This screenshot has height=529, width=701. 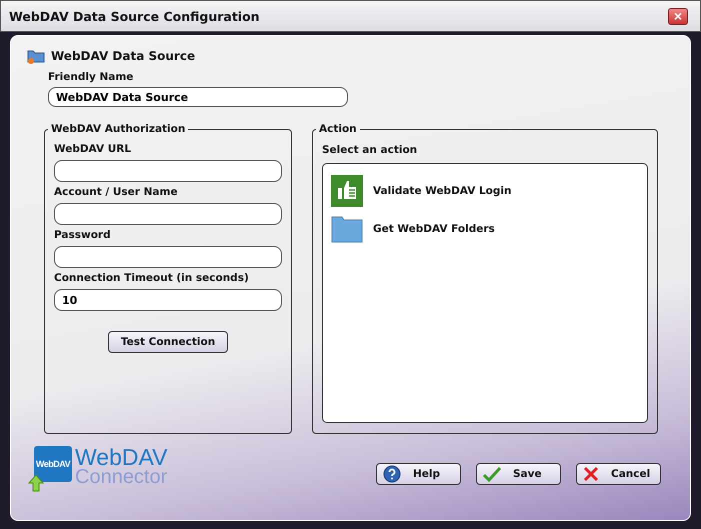 What do you see at coordinates (121, 457) in the screenshot?
I see `logo-text: WebDAV` at bounding box center [121, 457].